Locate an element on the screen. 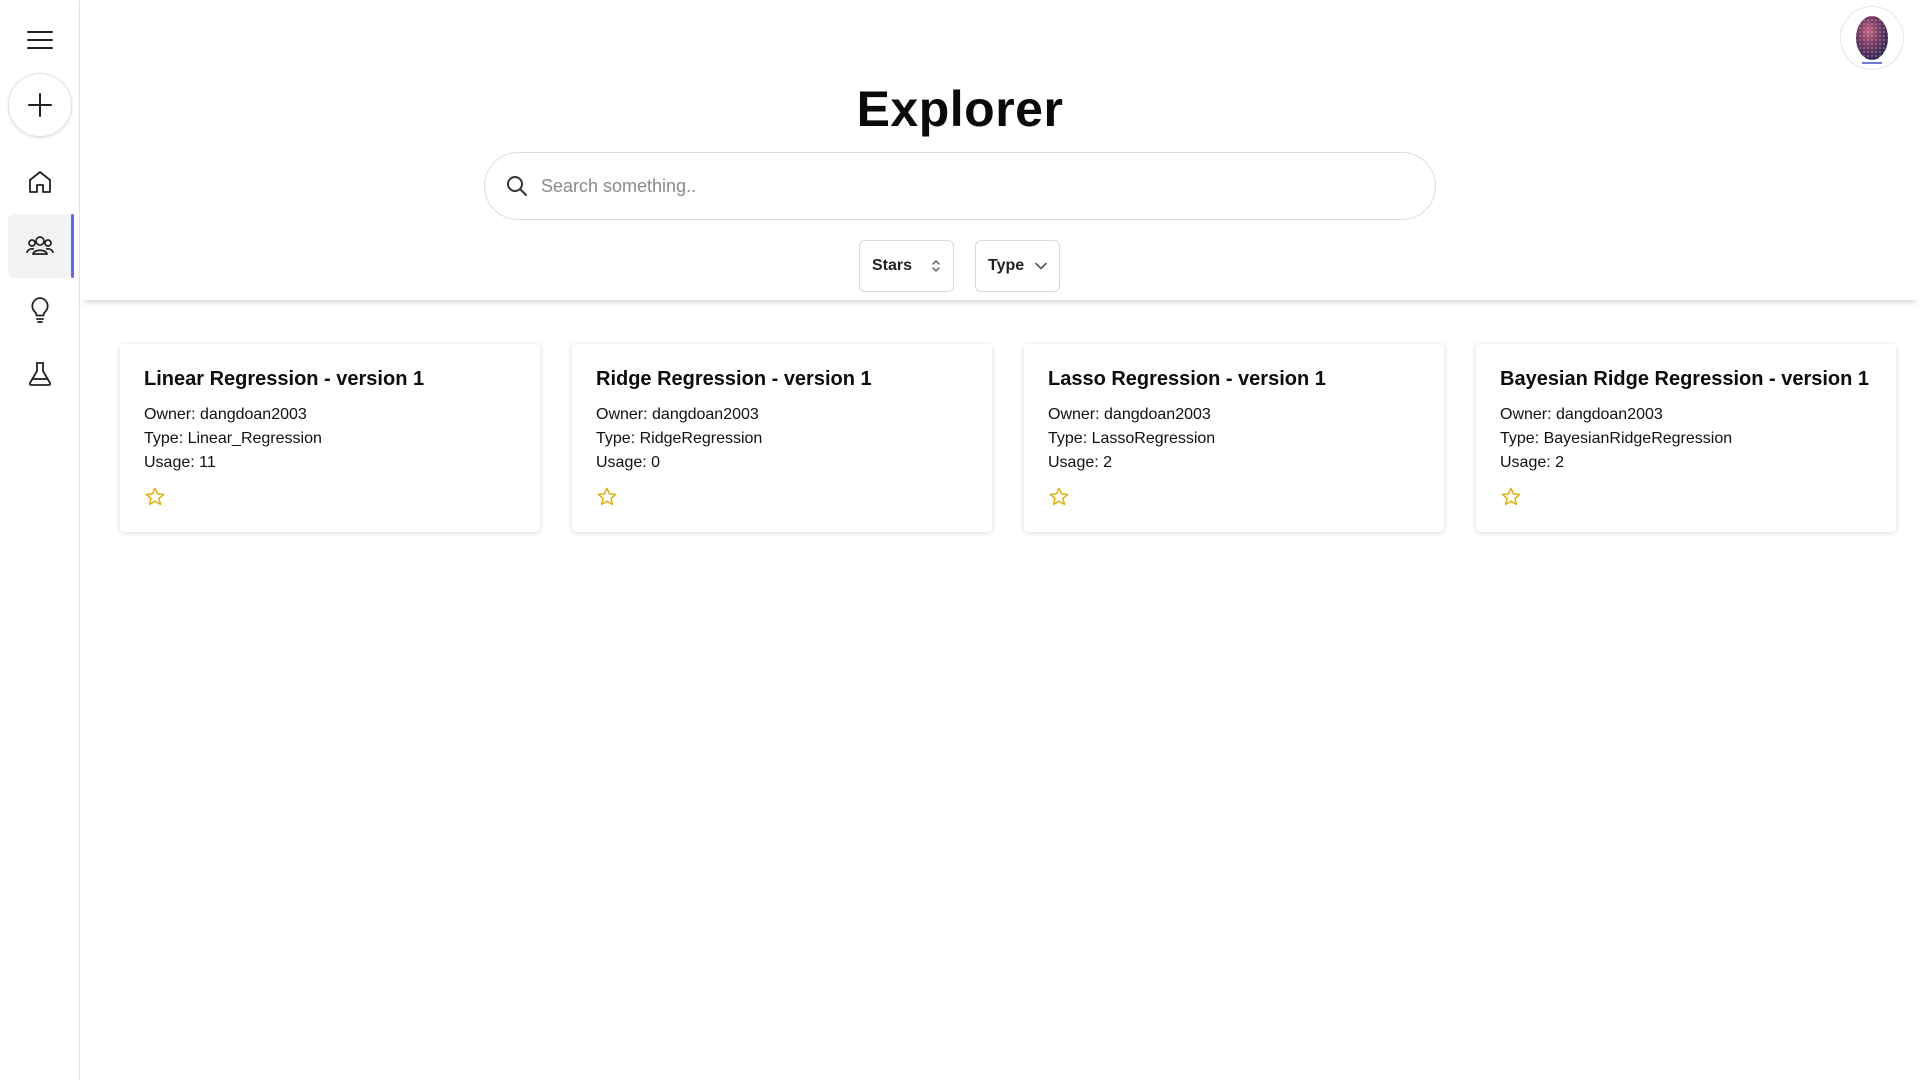 Image resolution: width=1920 pixels, height=1080 pixels. menu-button is located at coordinates (40, 40).